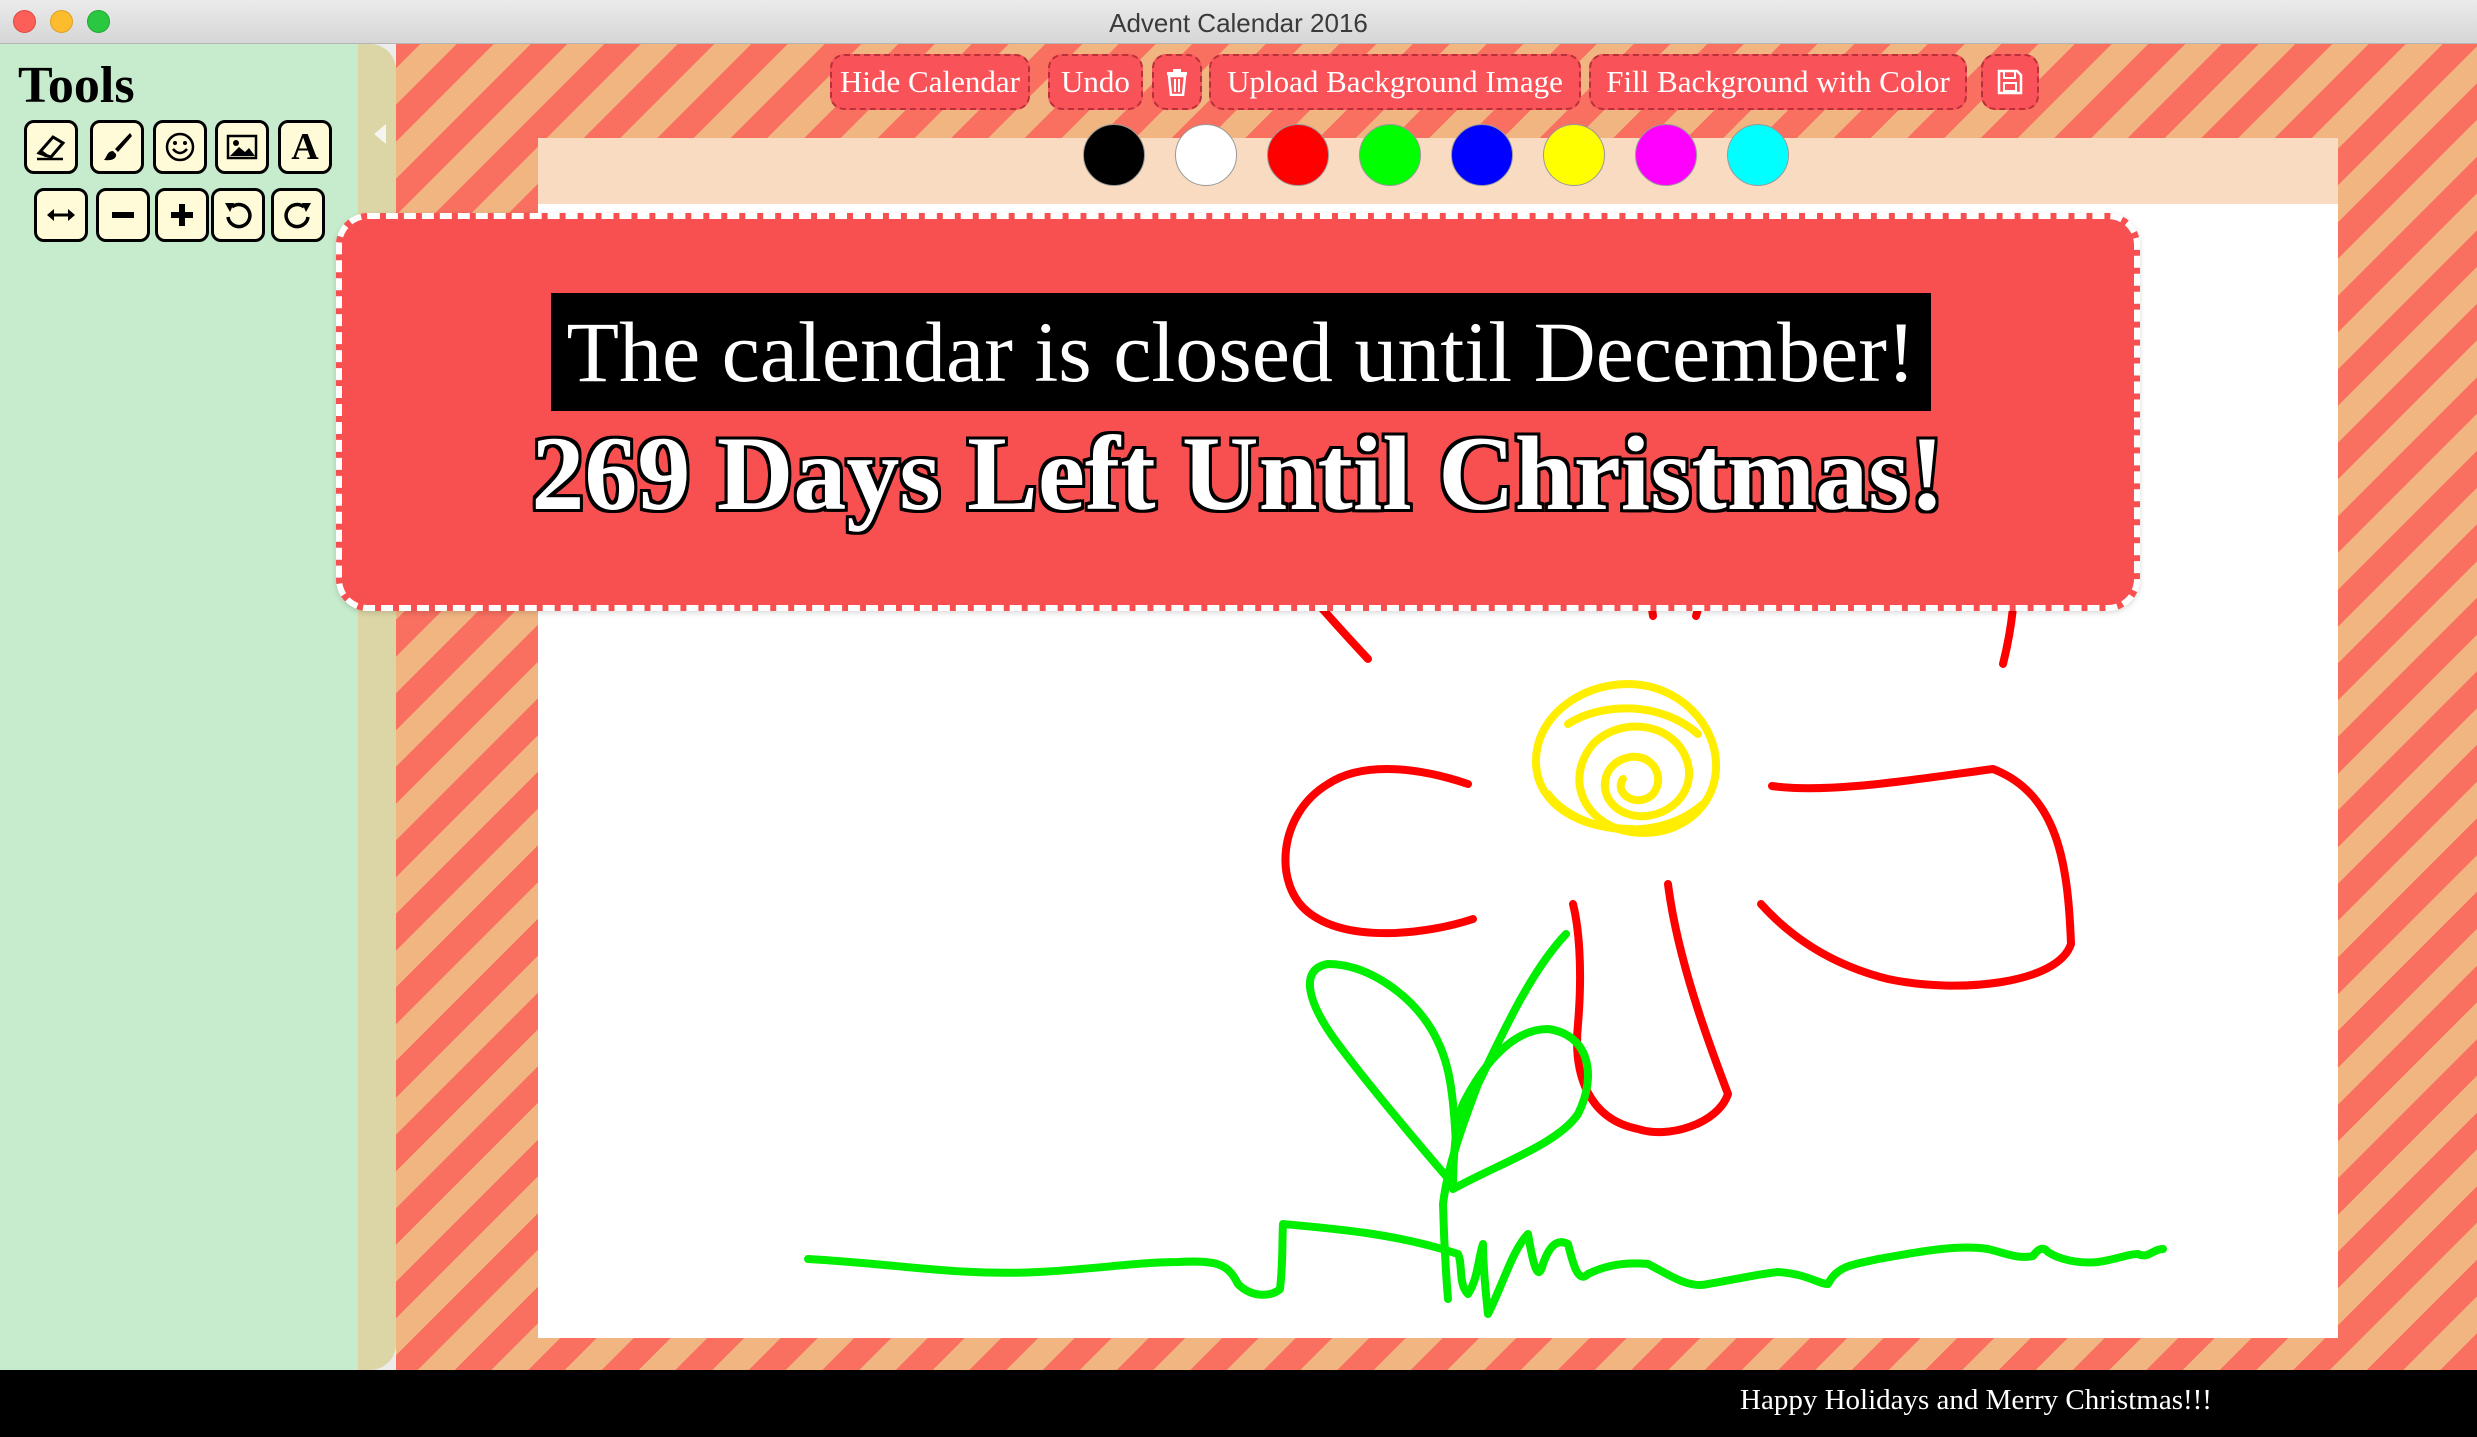 The image size is (2477, 1437). What do you see at coordinates (1395, 82) in the screenshot?
I see `upload-background-button: Upload Background Image` at bounding box center [1395, 82].